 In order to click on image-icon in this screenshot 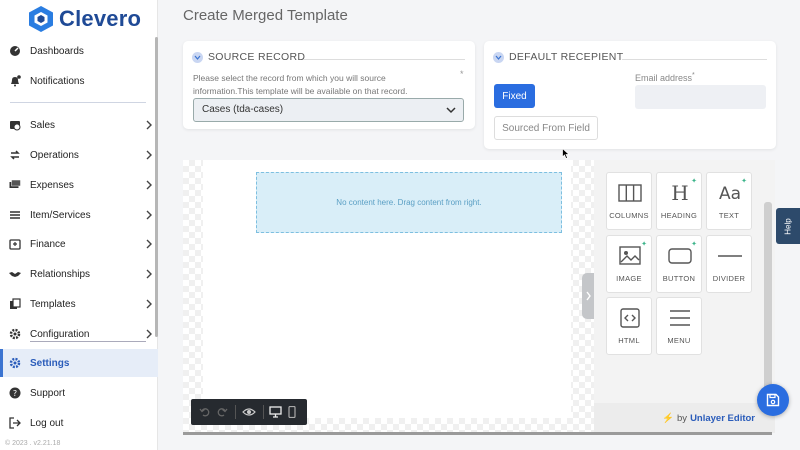, I will do `click(630, 255)`.